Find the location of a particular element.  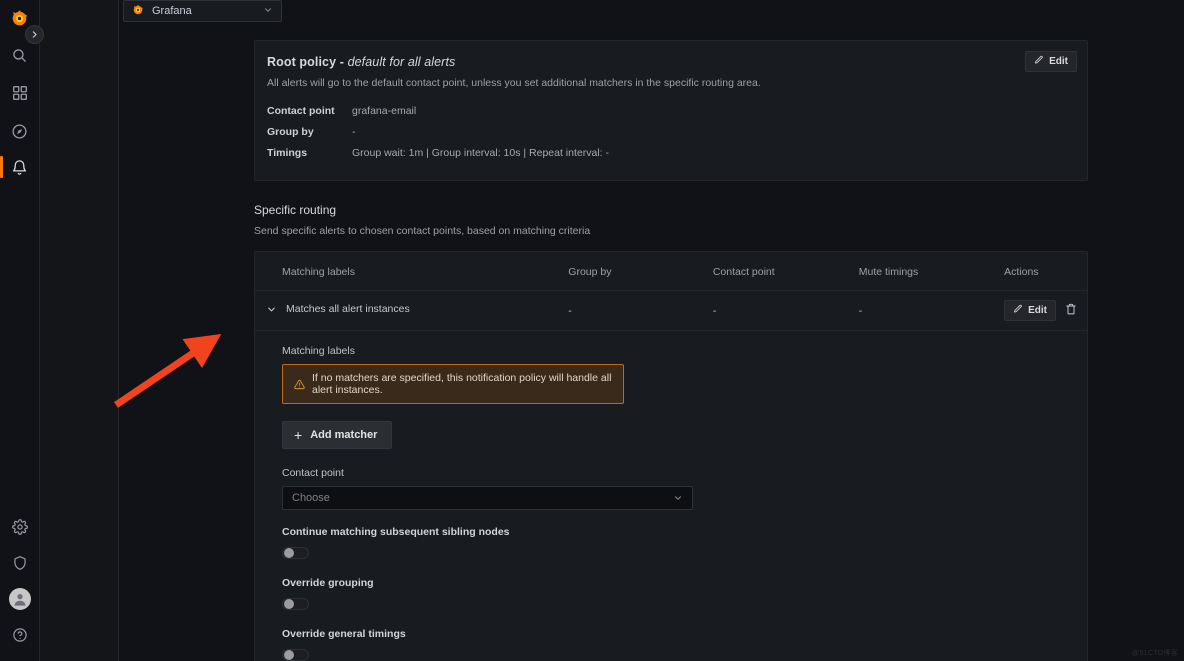

detail-value-group-by: - is located at coordinates (354, 132).